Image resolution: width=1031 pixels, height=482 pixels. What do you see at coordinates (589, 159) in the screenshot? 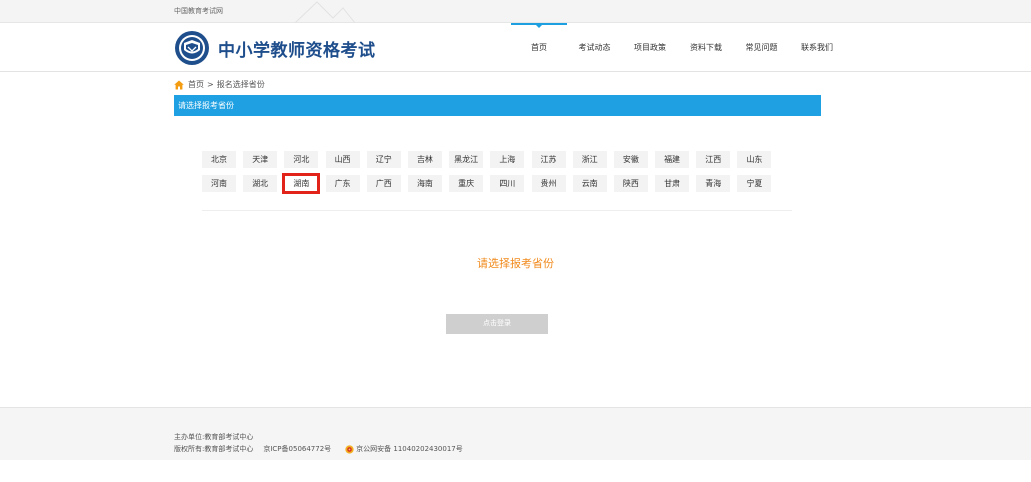
I see `province-zhejiang: 浙江` at bounding box center [589, 159].